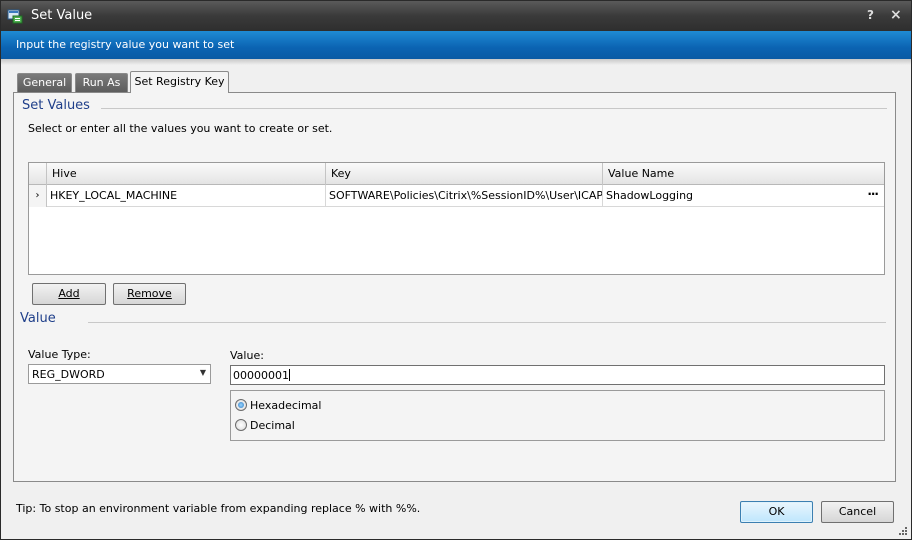  I want to click on cancel-button: Cancel, so click(857, 512).